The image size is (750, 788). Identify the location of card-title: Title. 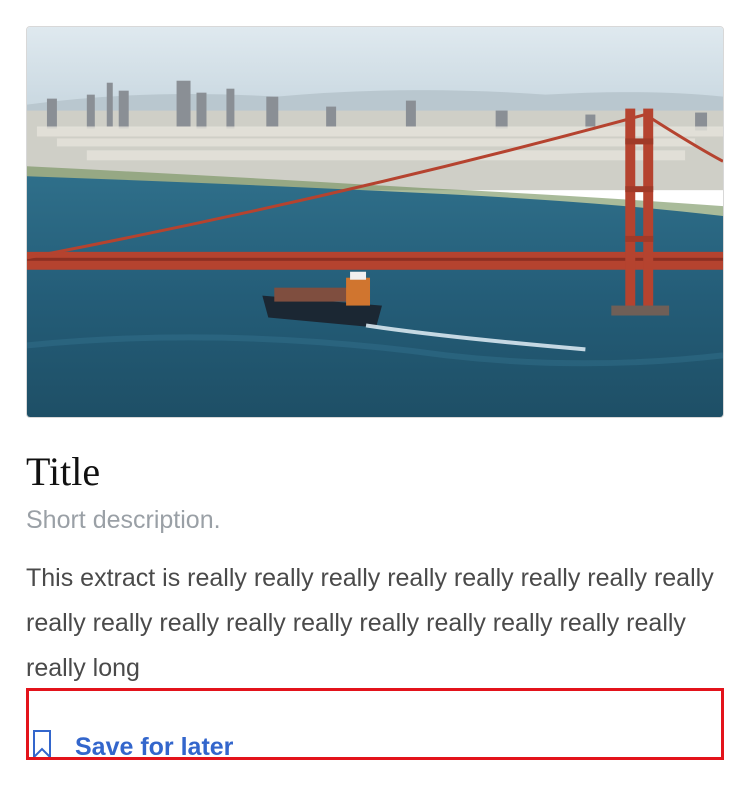
(63, 471).